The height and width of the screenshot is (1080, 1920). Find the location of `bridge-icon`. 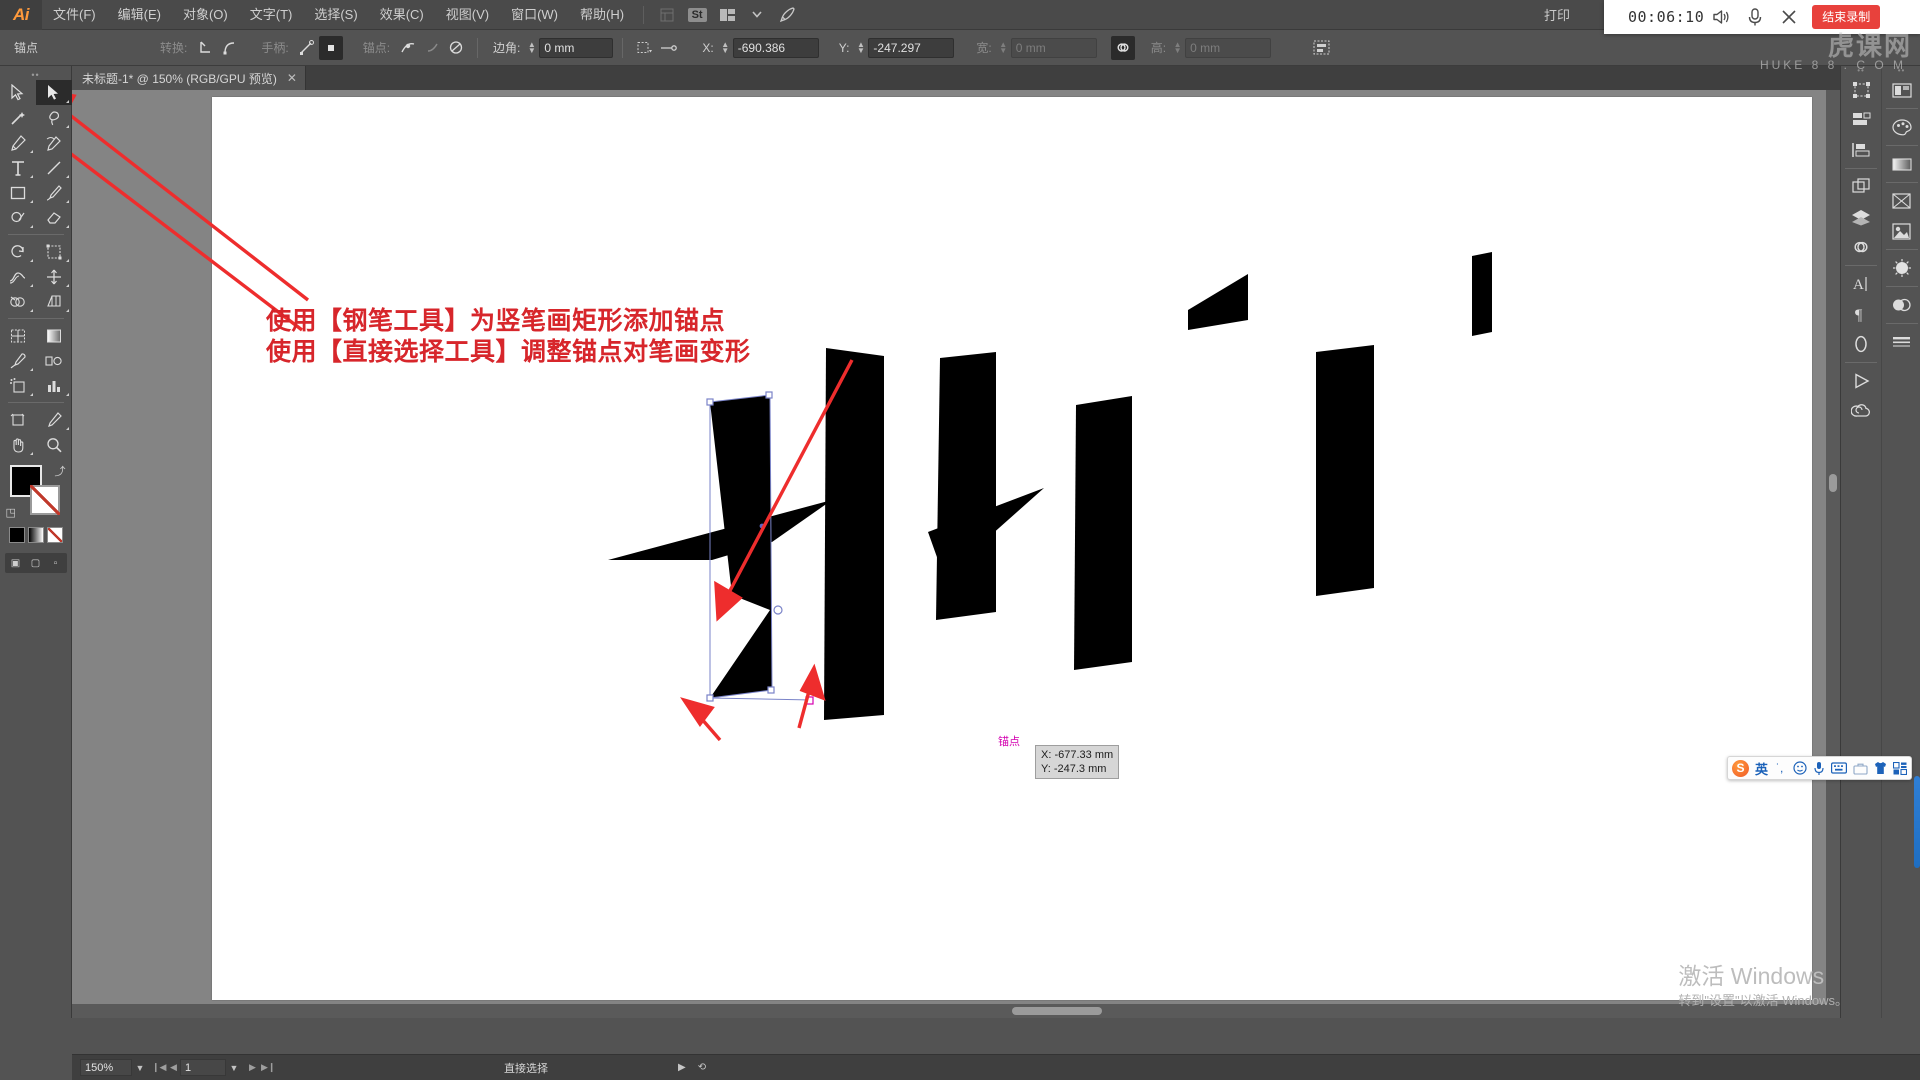

bridge-icon is located at coordinates (667, 15).